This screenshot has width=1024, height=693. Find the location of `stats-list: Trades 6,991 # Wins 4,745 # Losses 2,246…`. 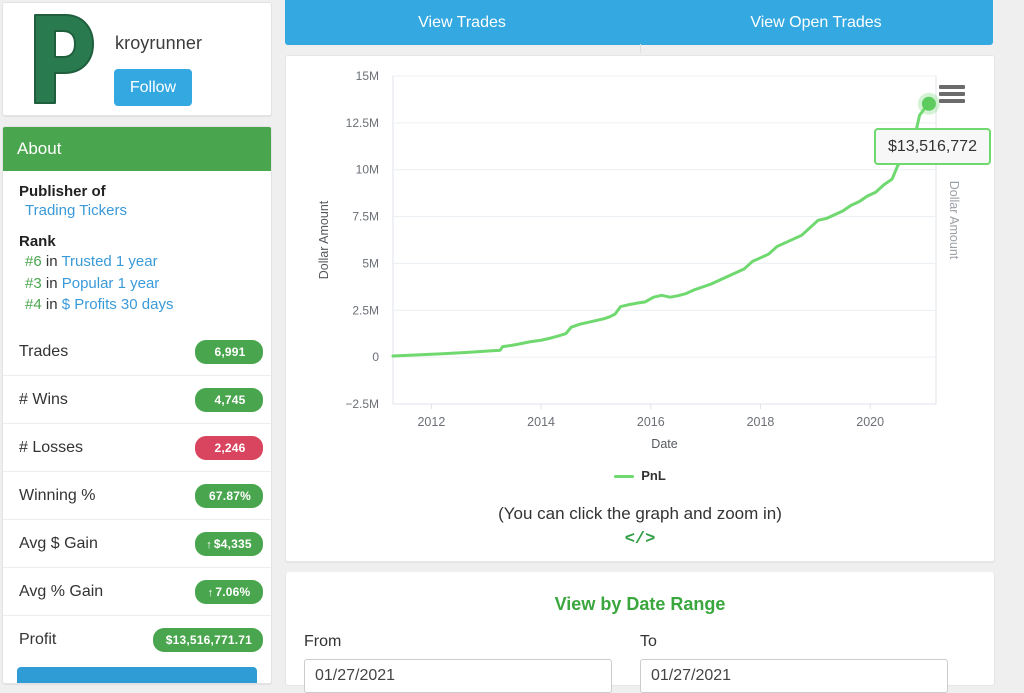

stats-list: Trades 6,991 # Wins 4,745 # Losses 2,246… is located at coordinates (137, 495).